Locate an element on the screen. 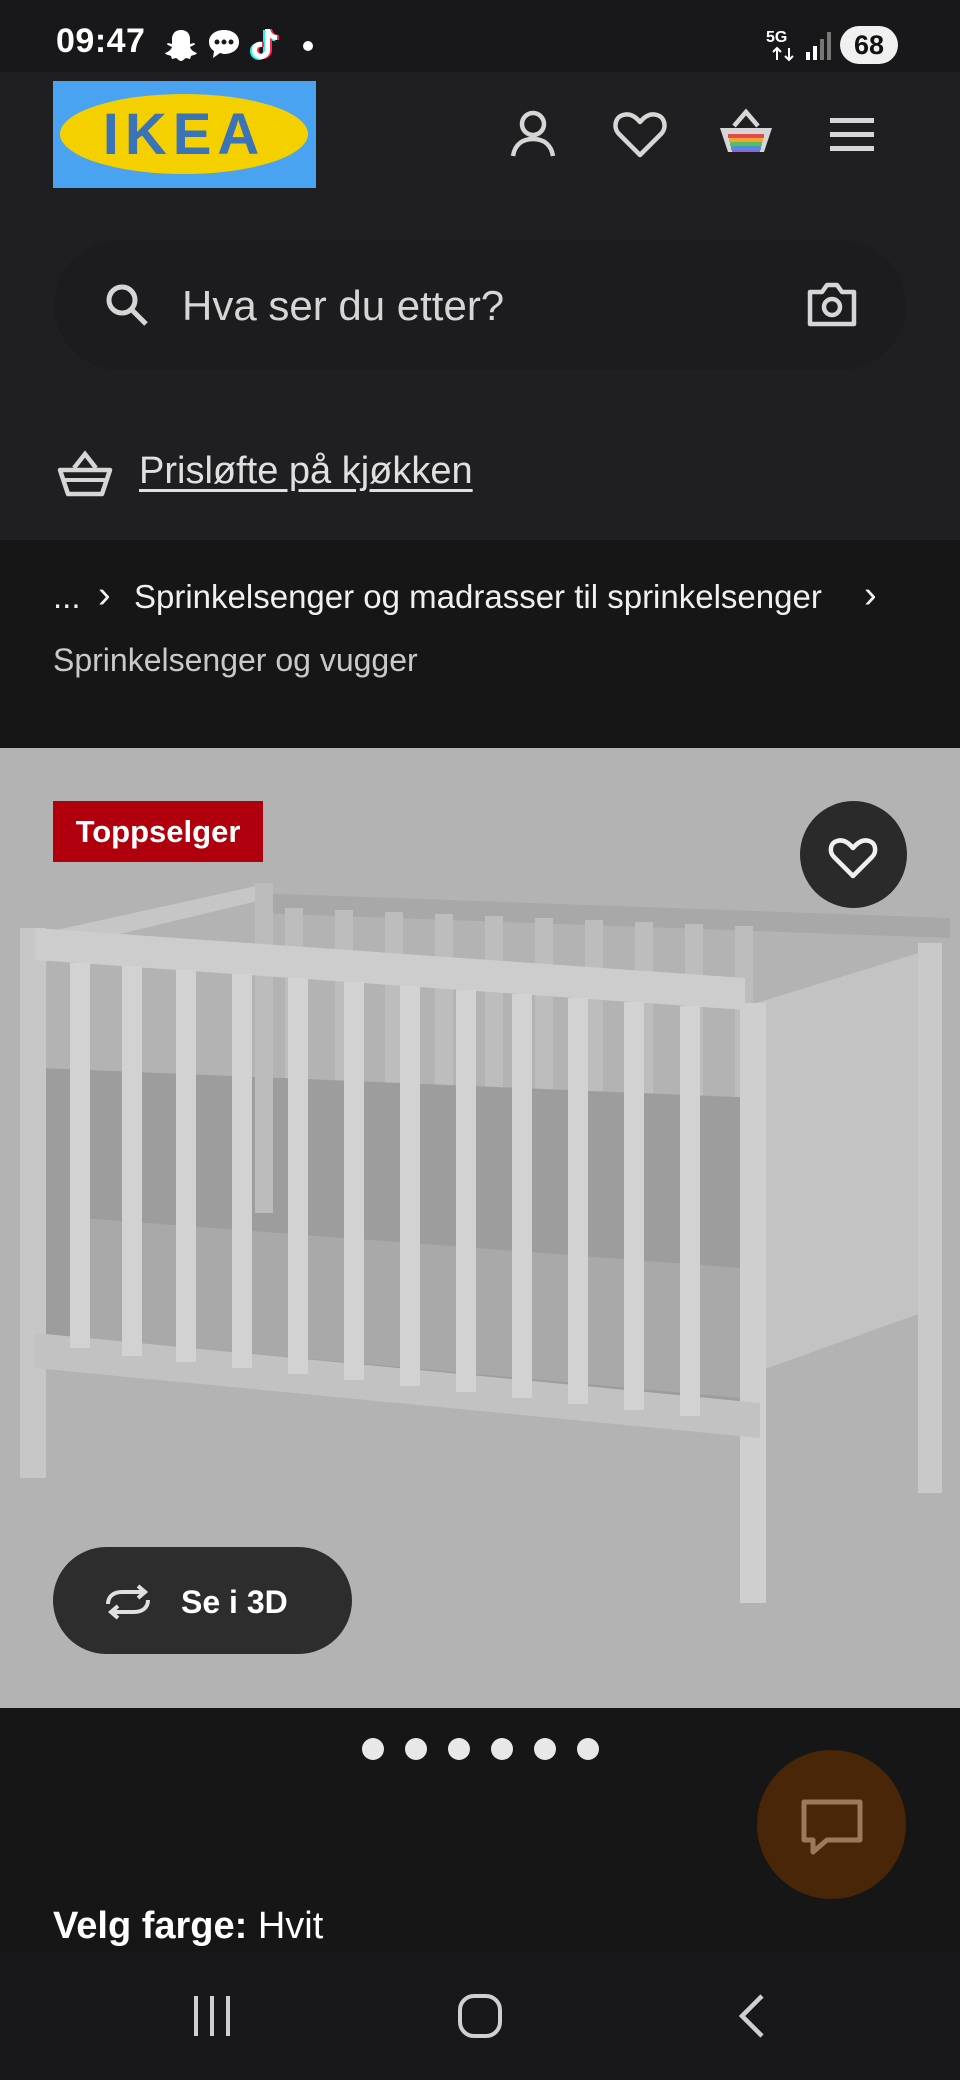 The height and width of the screenshot is (2080, 960). color-label: Velg farge: is located at coordinates (150, 1926).